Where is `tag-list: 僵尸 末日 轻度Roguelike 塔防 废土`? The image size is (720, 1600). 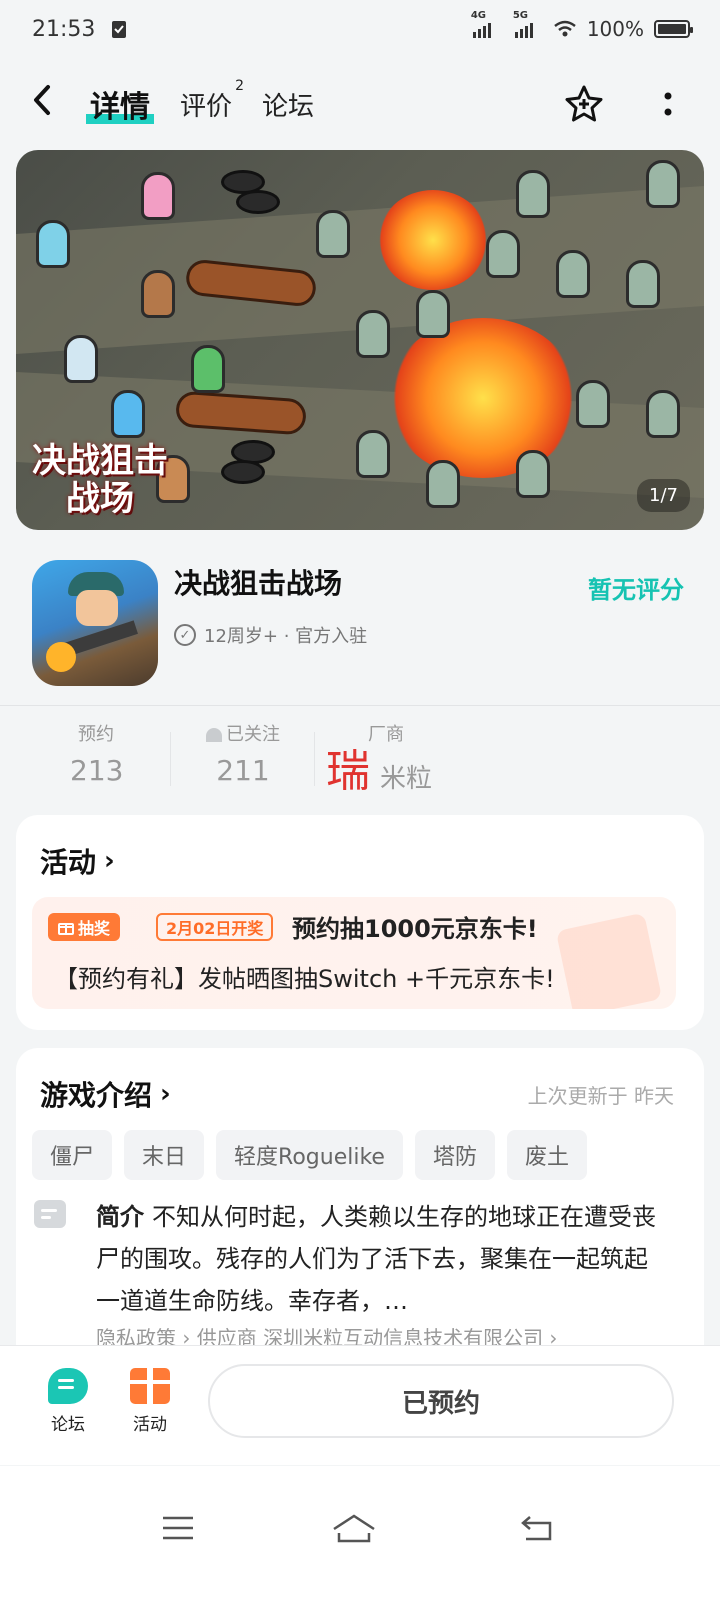 tag-list: 僵尸 末日 轻度Roguelike 塔防 废土 is located at coordinates (309, 1155).